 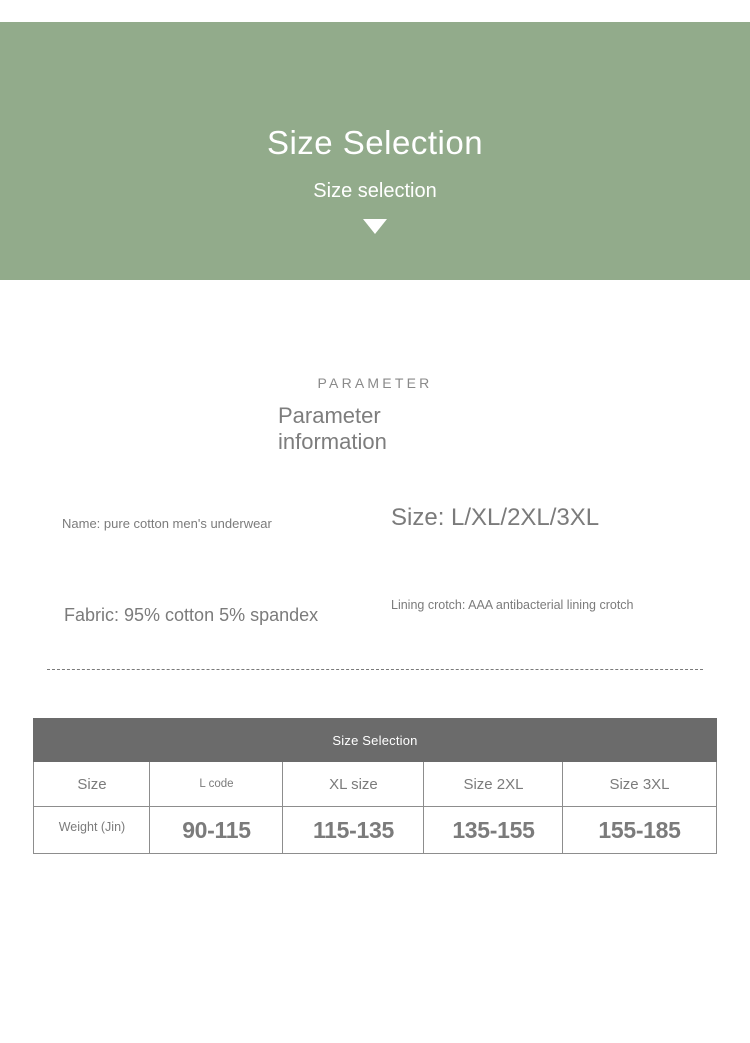 What do you see at coordinates (375, 191) in the screenshot?
I see `page-subtitle: Size selection` at bounding box center [375, 191].